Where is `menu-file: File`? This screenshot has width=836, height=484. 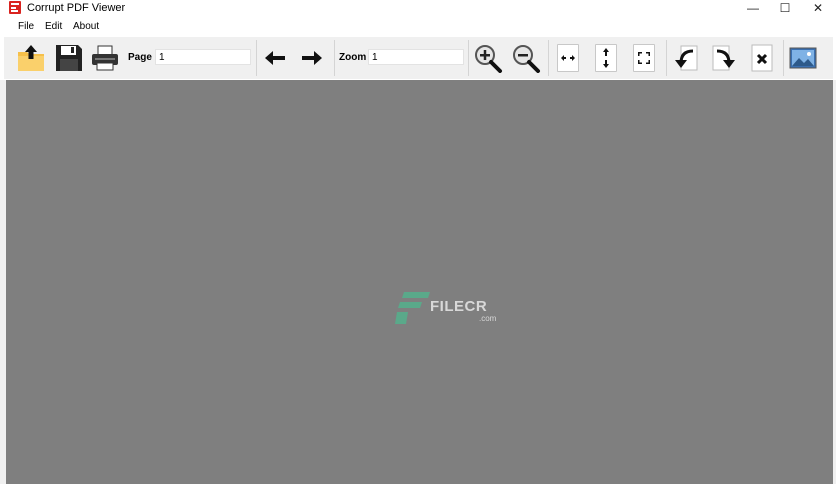 menu-file: File is located at coordinates (26, 26).